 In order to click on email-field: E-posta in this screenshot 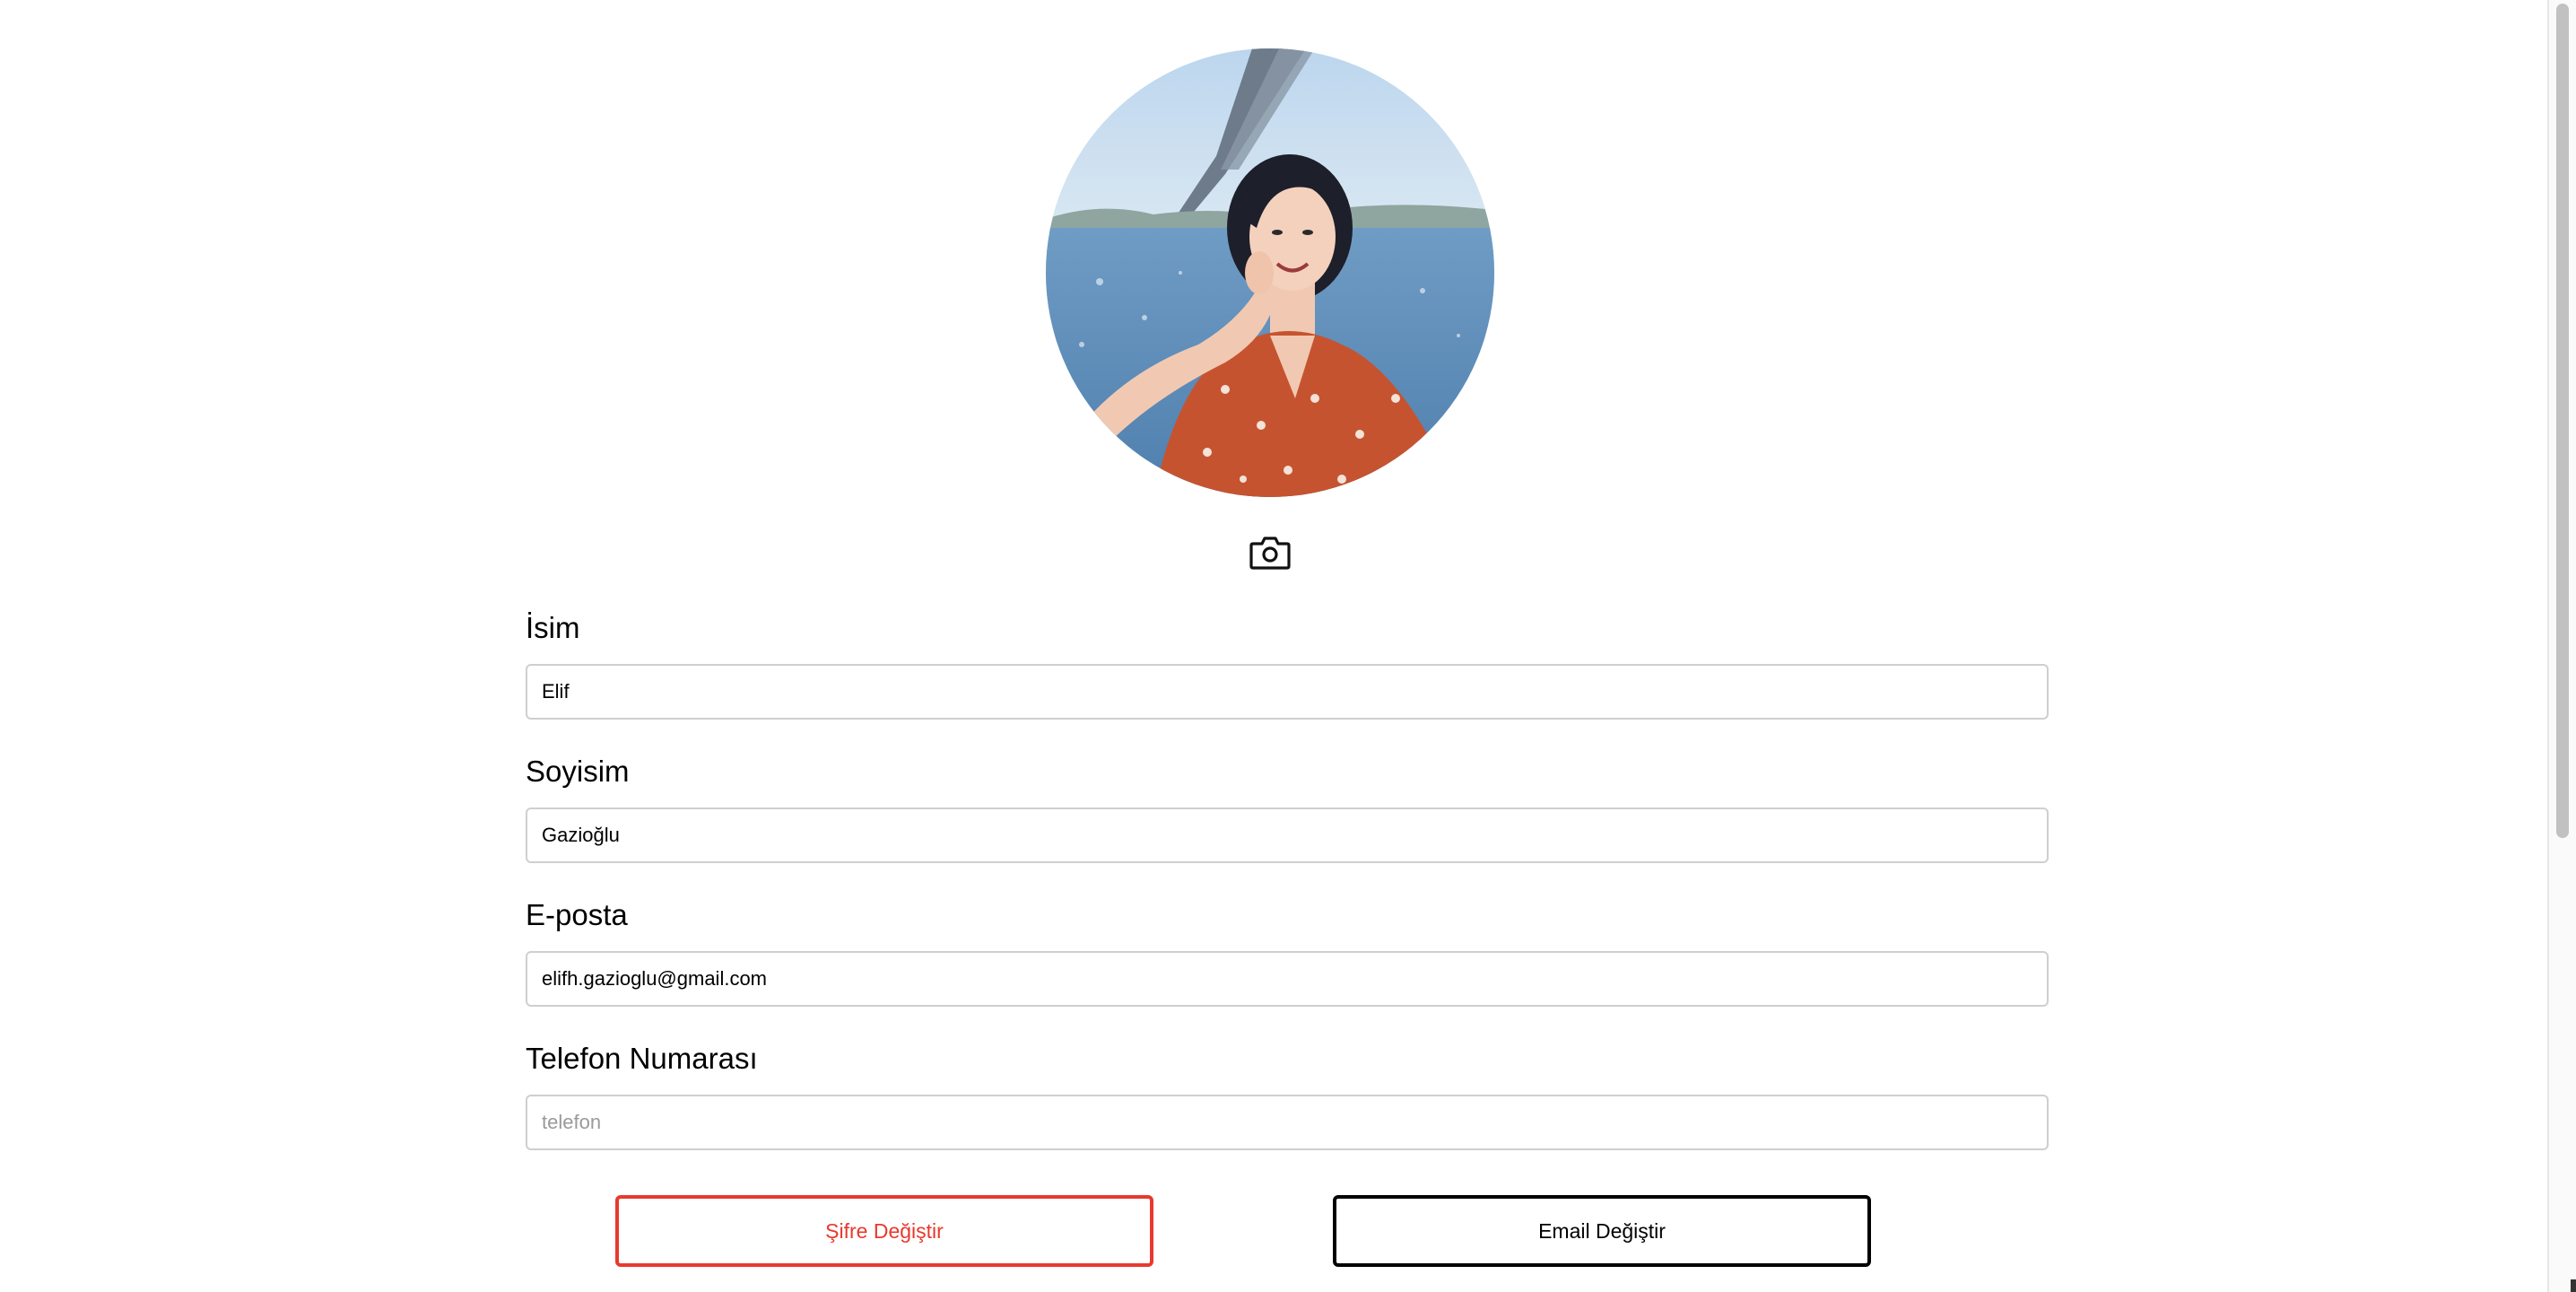, I will do `click(1287, 952)`.